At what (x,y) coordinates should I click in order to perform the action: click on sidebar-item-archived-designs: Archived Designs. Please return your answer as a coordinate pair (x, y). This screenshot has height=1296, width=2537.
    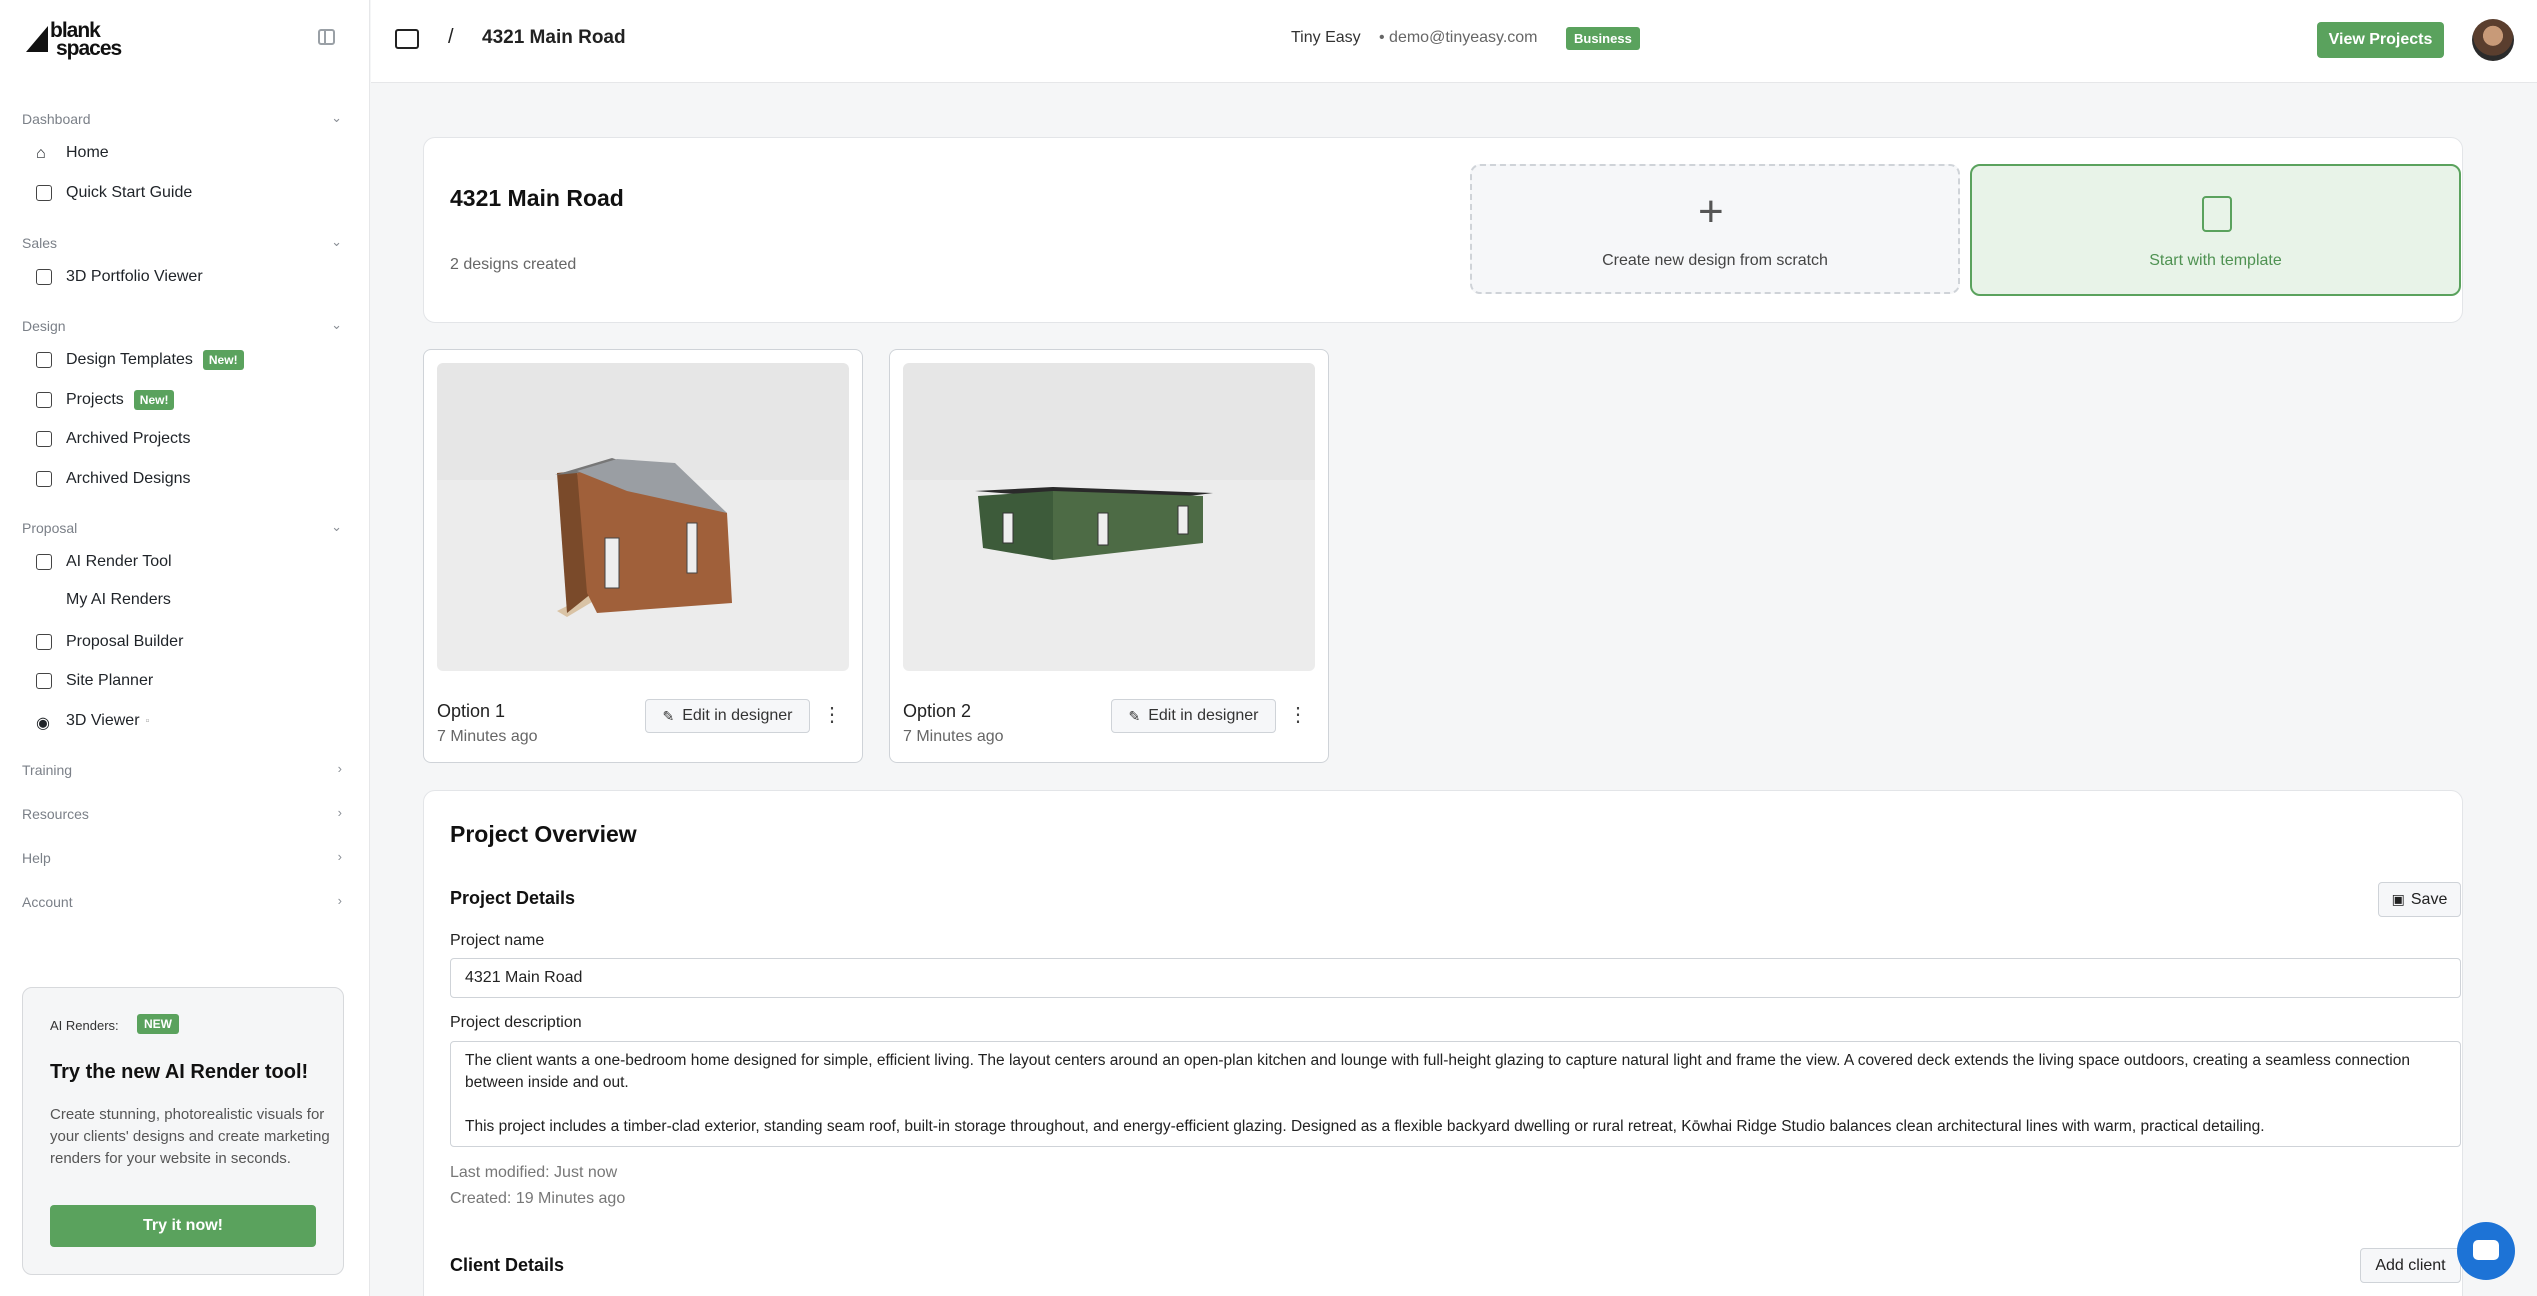
    Looking at the image, I should click on (191, 479).